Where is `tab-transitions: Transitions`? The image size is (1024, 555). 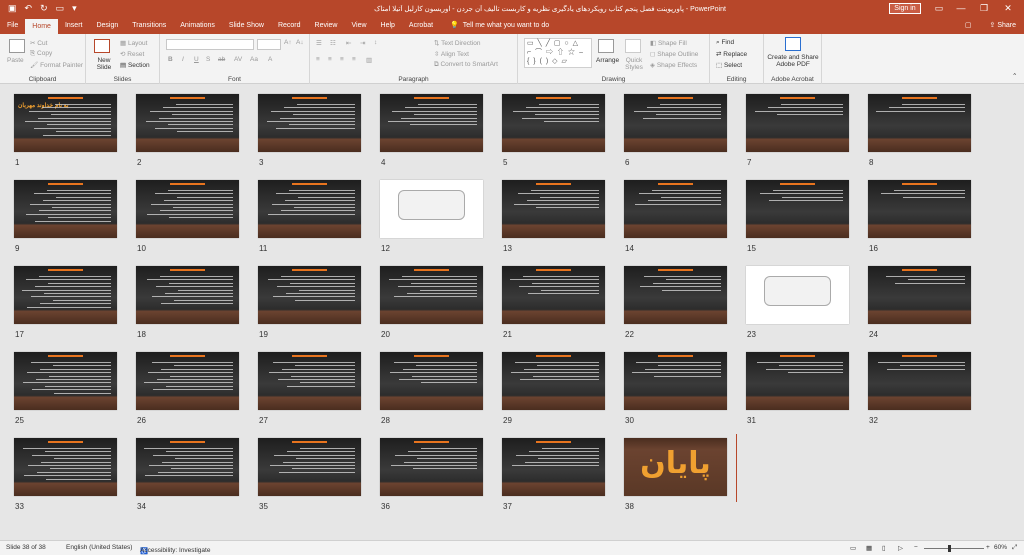
tab-transitions: Transitions is located at coordinates (149, 25).